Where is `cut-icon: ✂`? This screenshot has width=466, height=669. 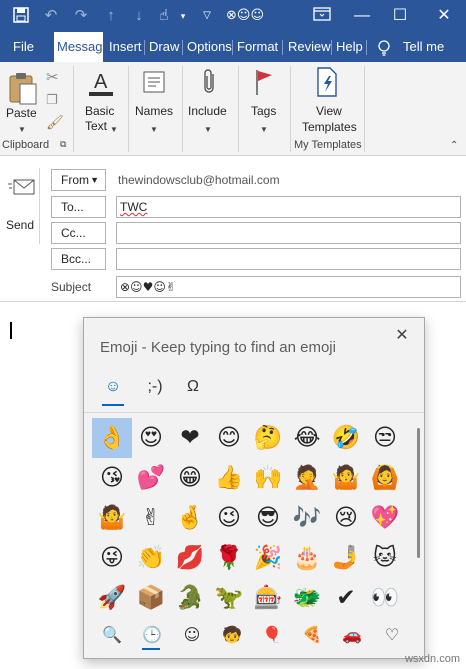 cut-icon: ✂ is located at coordinates (52, 77).